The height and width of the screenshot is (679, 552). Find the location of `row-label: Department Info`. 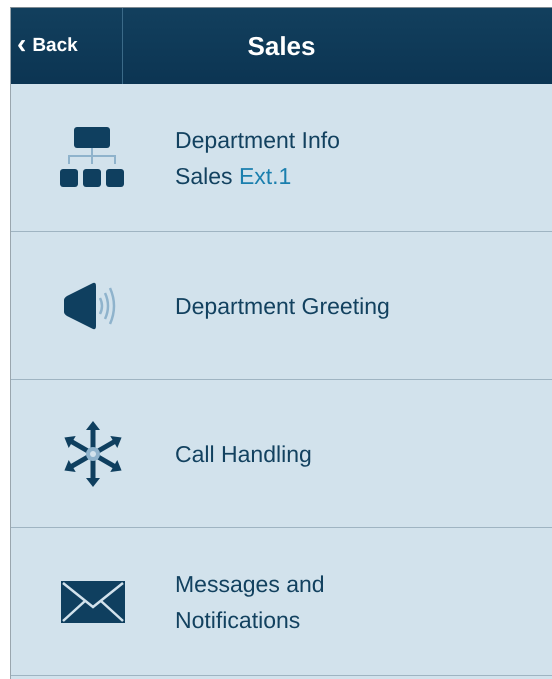

row-label: Department Info is located at coordinates (257, 140).